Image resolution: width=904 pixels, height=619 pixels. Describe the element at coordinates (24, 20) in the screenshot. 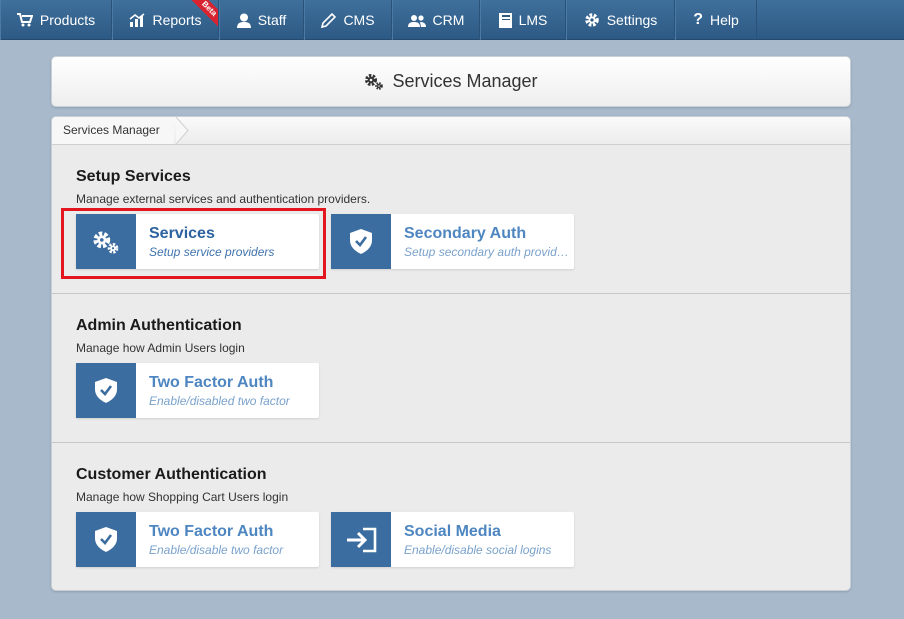

I see `cart-icon` at that location.